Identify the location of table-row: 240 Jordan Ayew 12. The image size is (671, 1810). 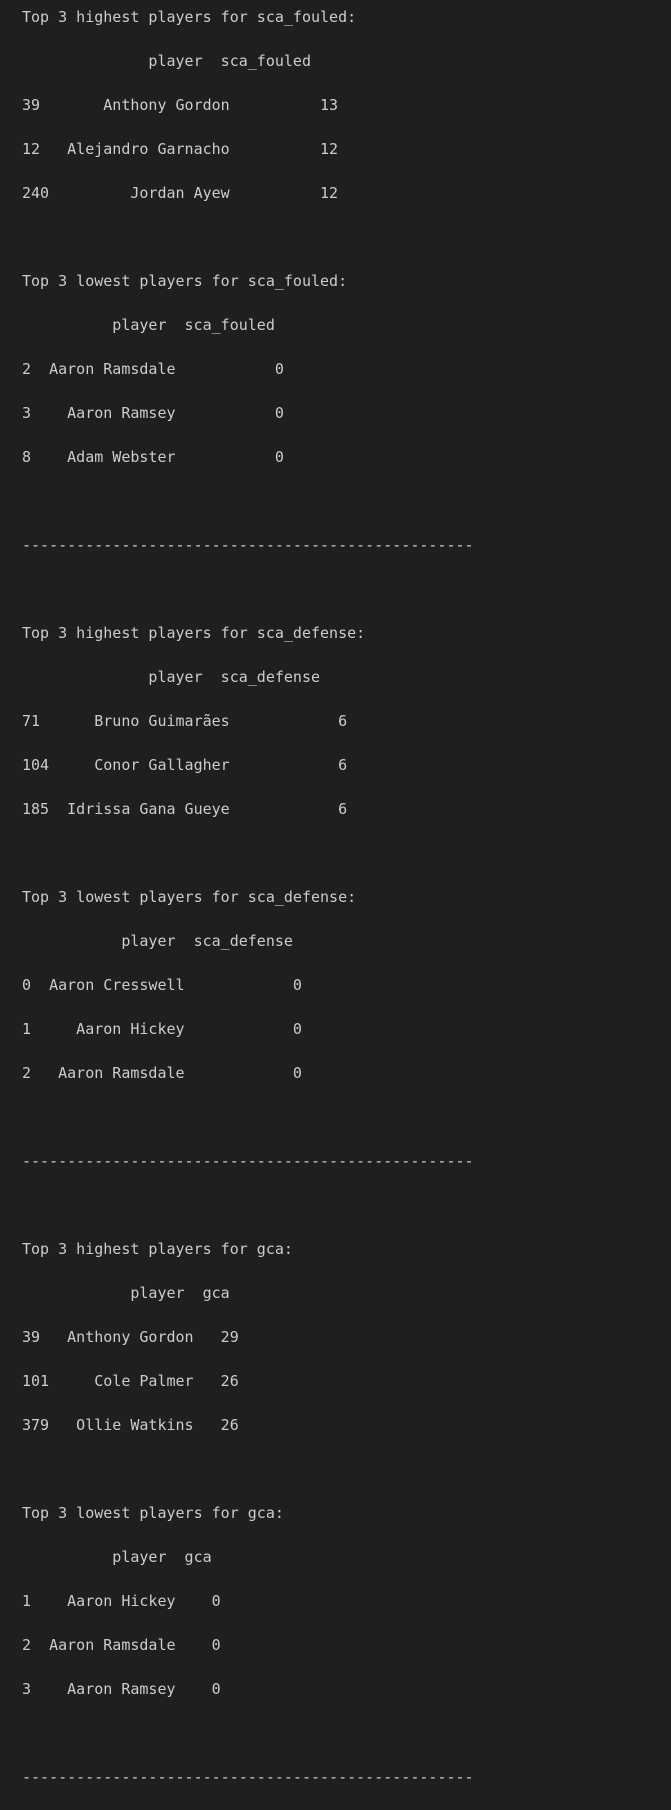
(180, 193).